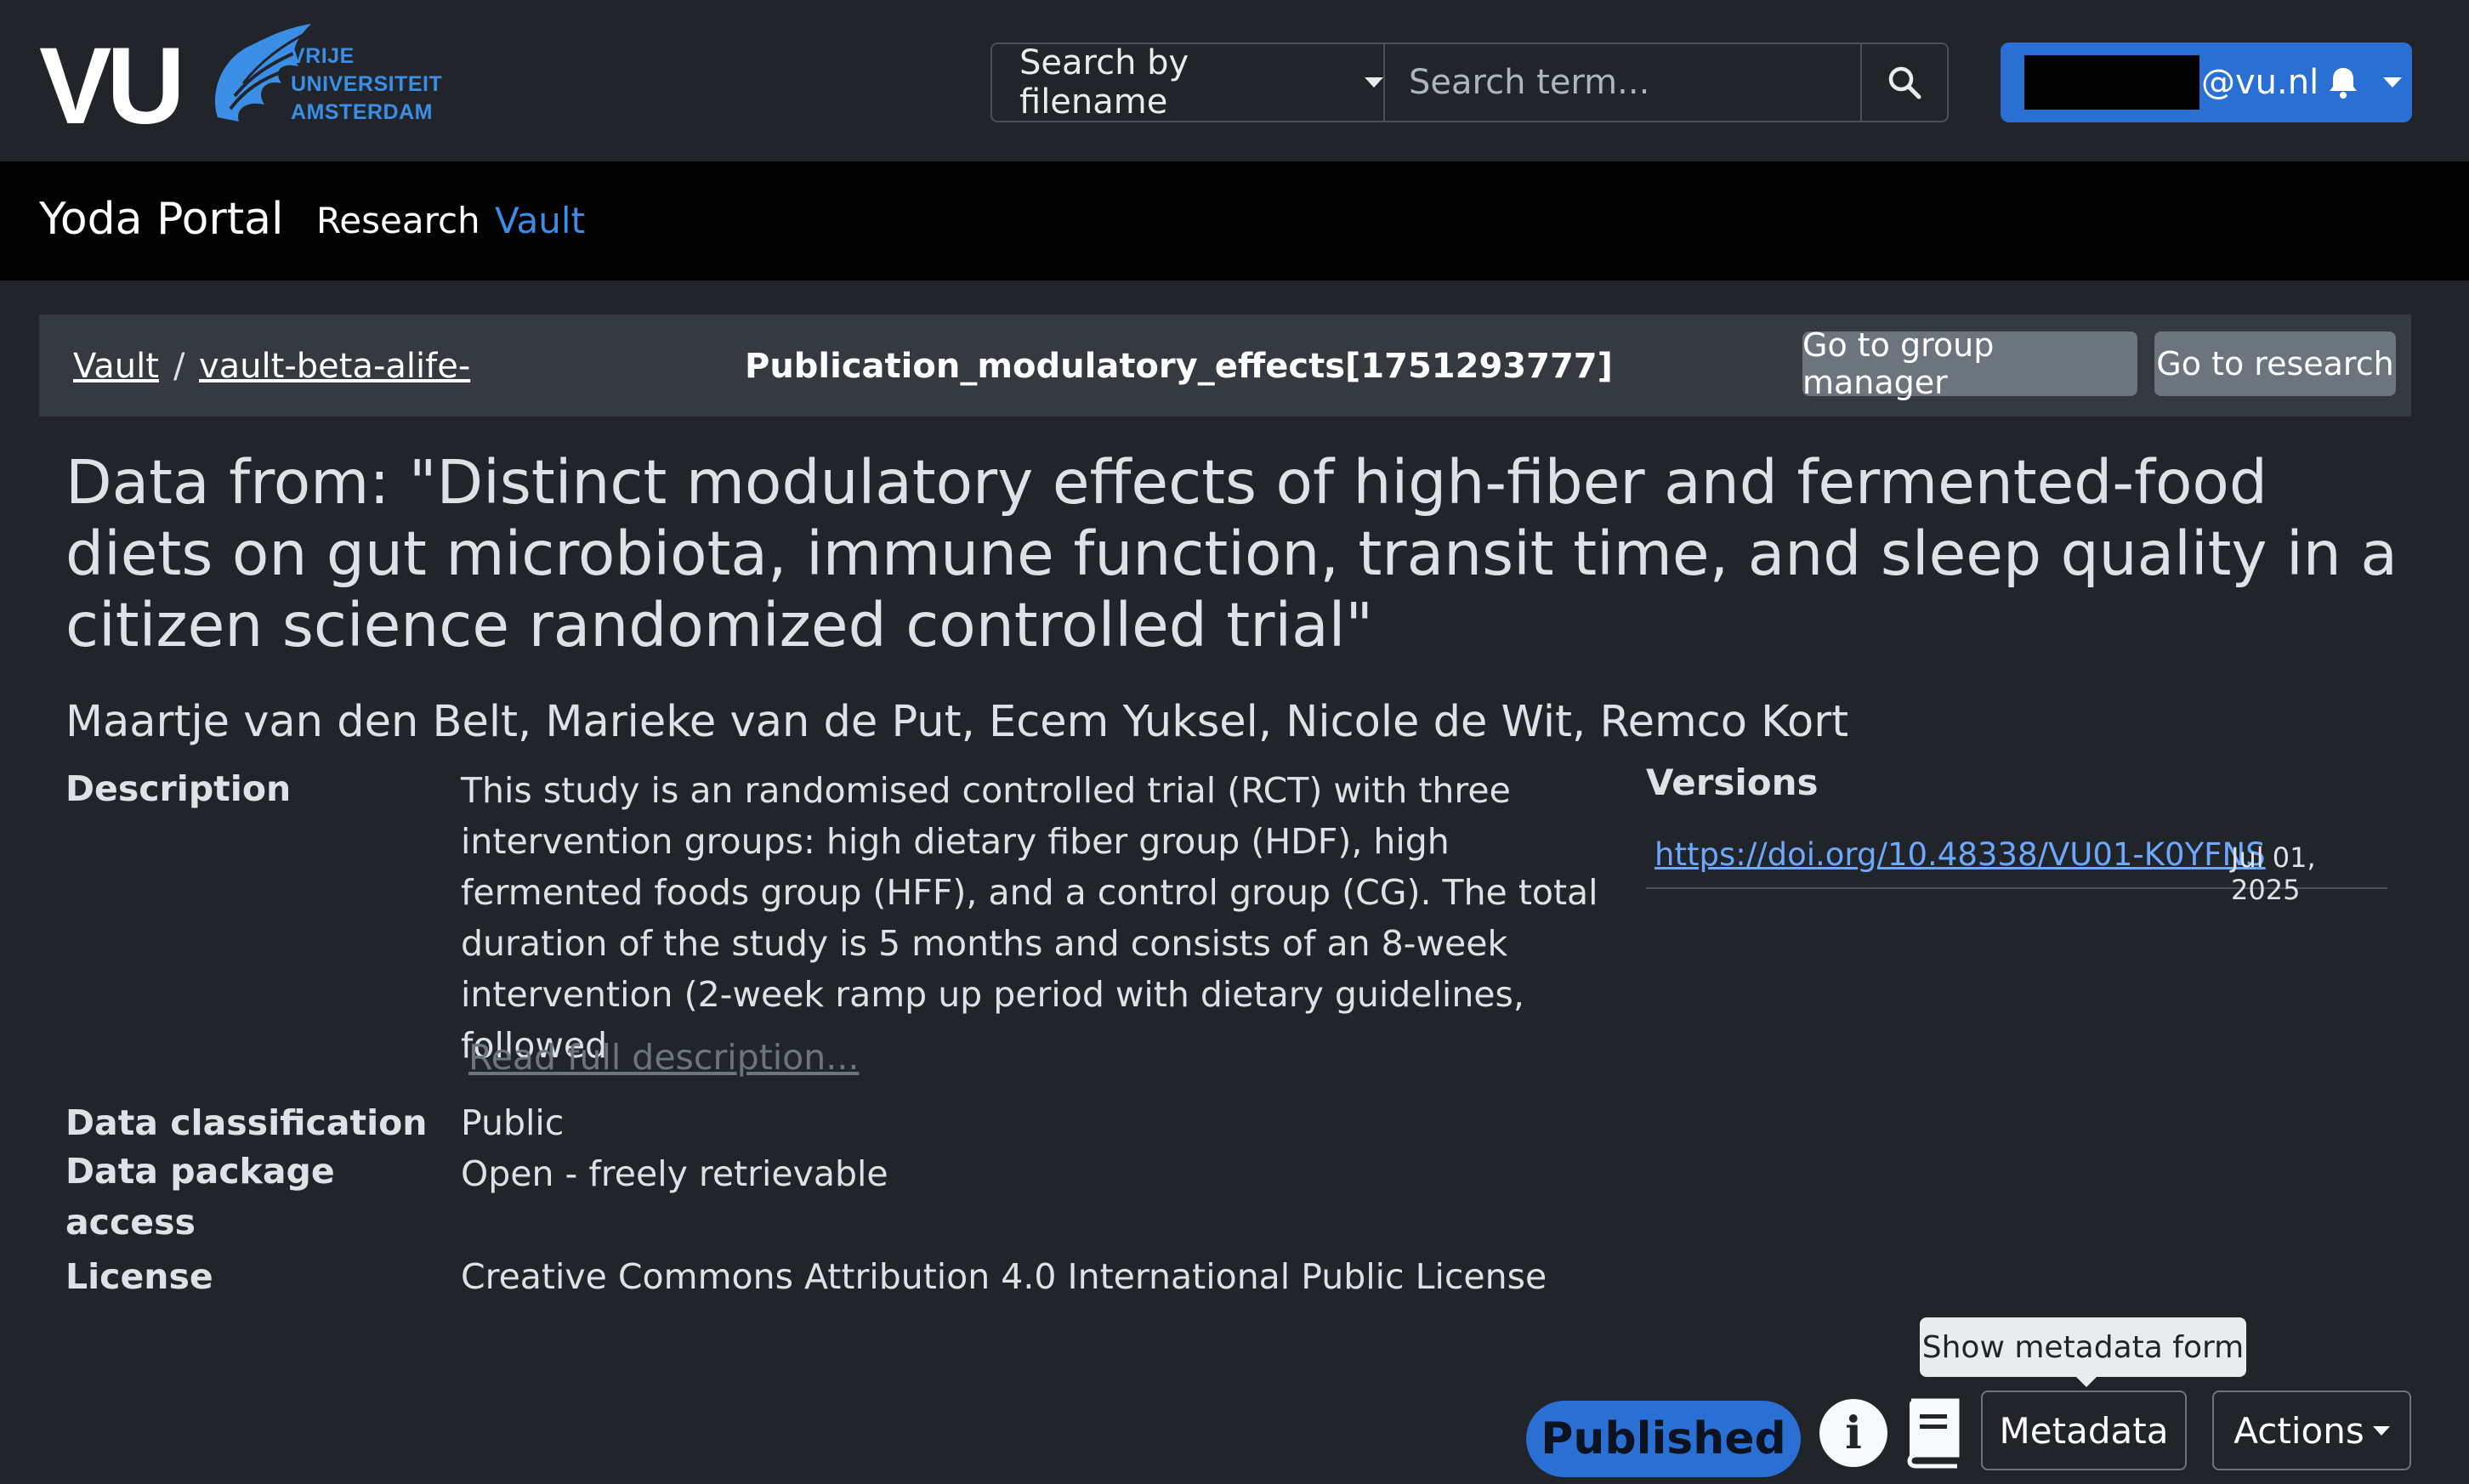  I want to click on nav-item-research: Research, so click(398, 220).